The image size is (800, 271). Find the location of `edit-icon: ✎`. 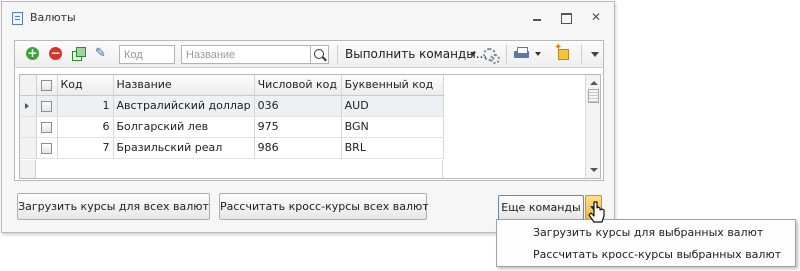

edit-icon: ✎ is located at coordinates (103, 54).